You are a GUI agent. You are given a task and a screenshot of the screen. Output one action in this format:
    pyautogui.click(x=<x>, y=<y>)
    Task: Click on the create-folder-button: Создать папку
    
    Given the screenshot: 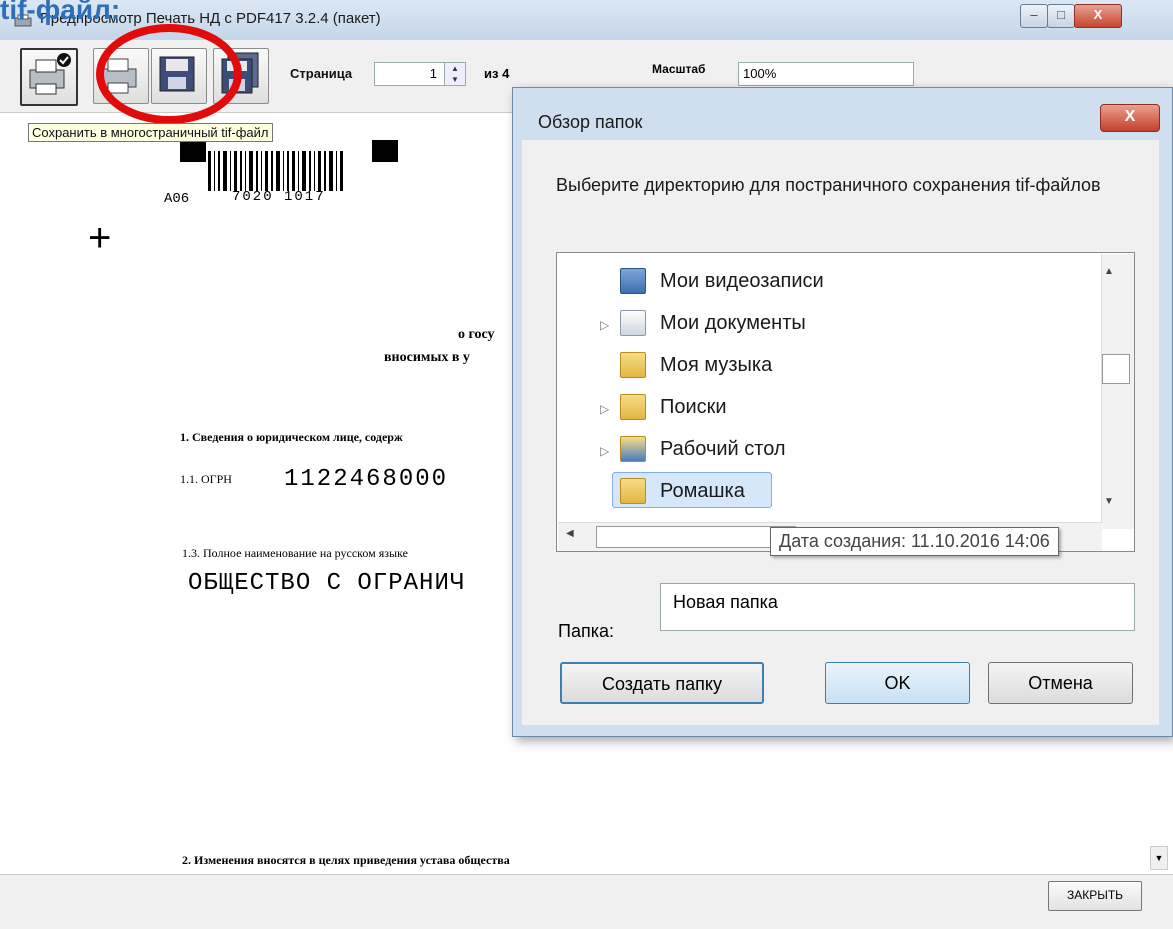 What is the action you would take?
    pyautogui.click(x=662, y=683)
    